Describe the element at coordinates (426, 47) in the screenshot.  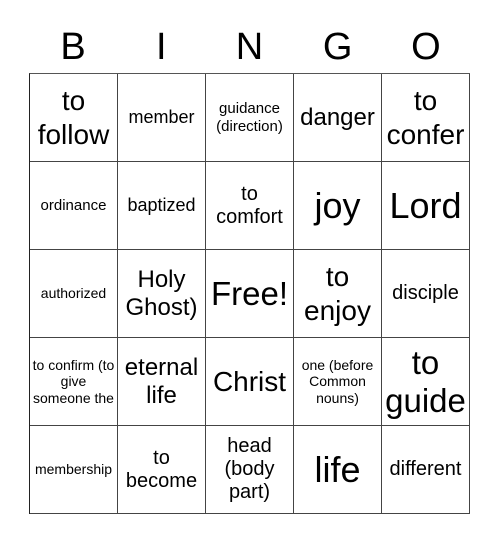
I see `header-letter-o: O` at that location.